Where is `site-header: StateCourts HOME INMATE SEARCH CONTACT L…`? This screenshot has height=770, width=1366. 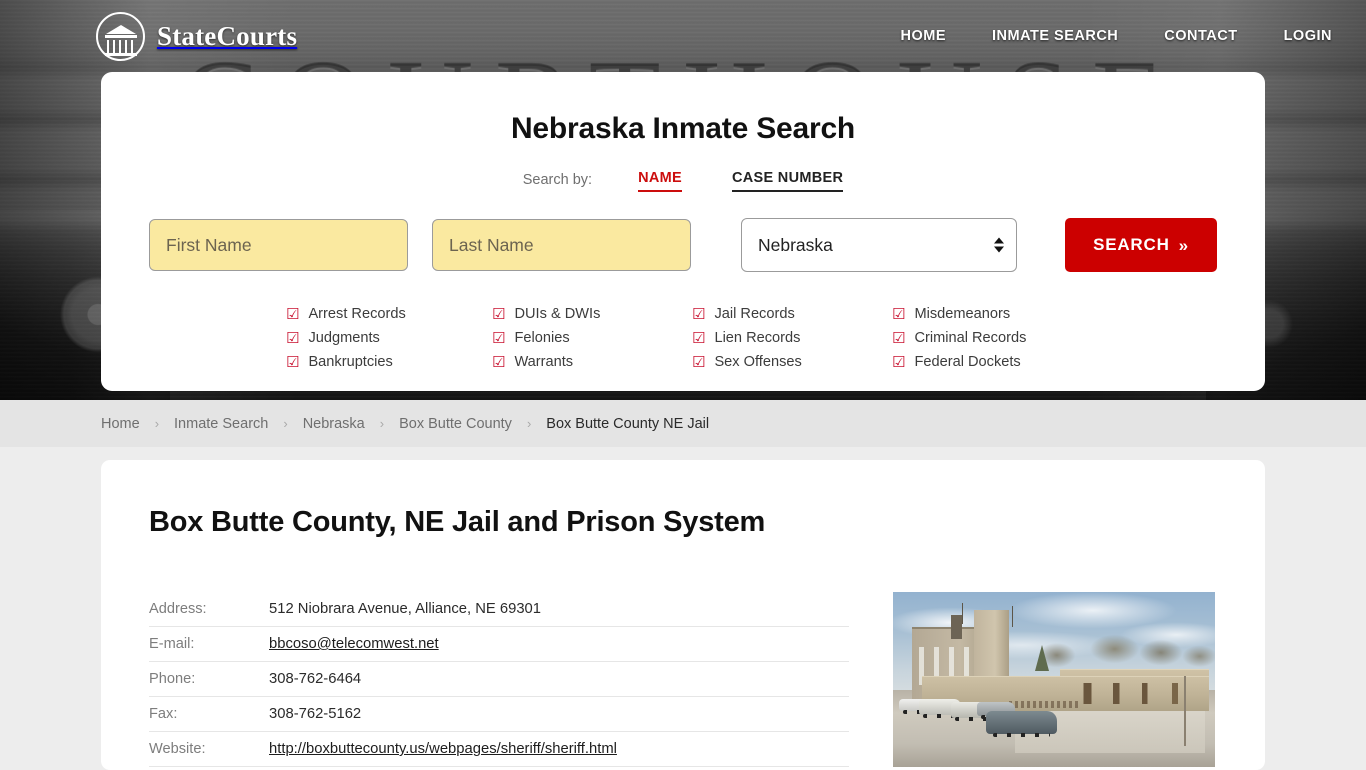
site-header: StateCourts HOME INMATE SEARCH CONTACT L… is located at coordinates (683, 36).